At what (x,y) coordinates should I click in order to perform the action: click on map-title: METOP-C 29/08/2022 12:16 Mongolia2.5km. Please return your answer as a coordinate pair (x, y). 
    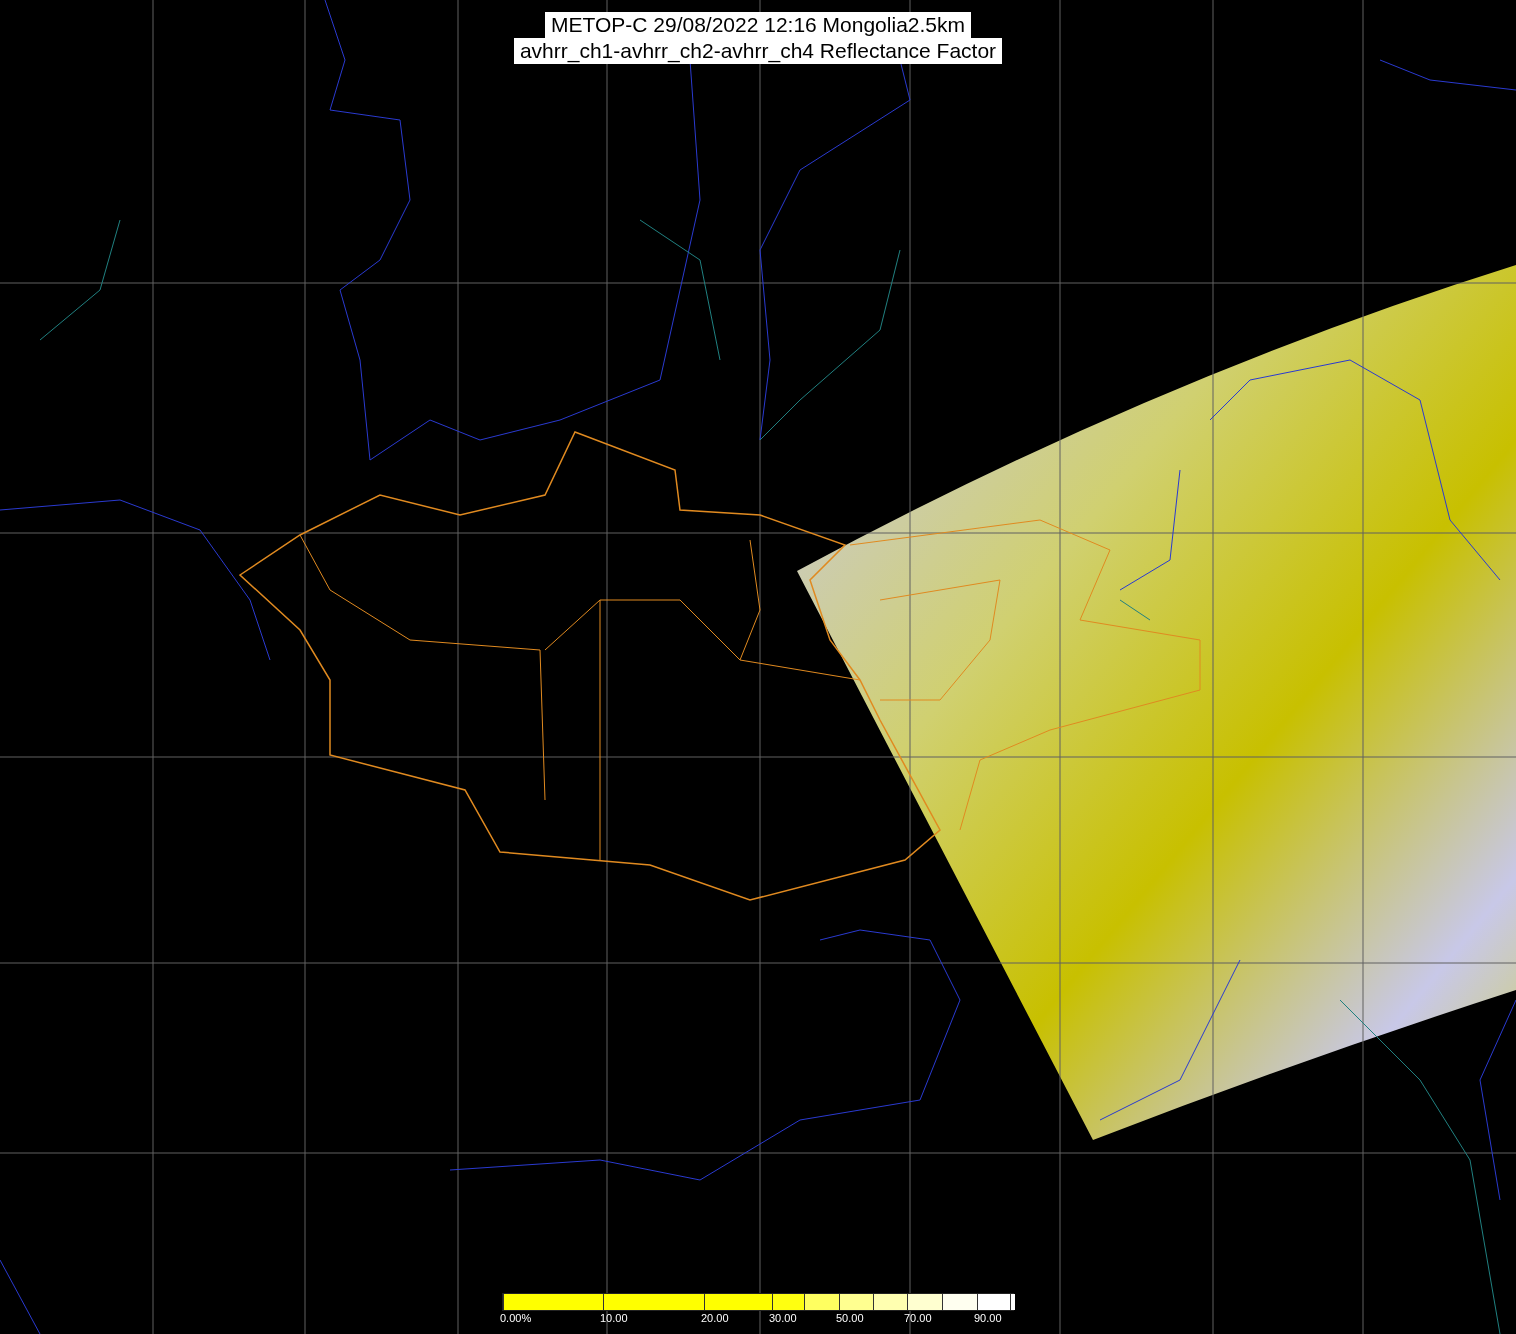
    Looking at the image, I should click on (758, 25).